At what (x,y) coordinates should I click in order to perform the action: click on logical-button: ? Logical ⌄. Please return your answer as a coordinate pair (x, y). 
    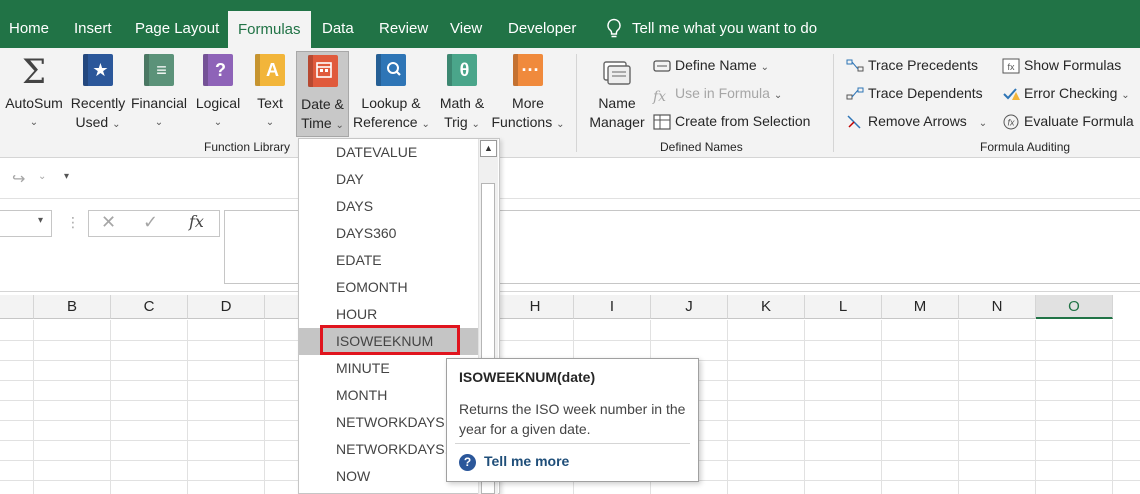
    Looking at the image, I should click on (218, 93).